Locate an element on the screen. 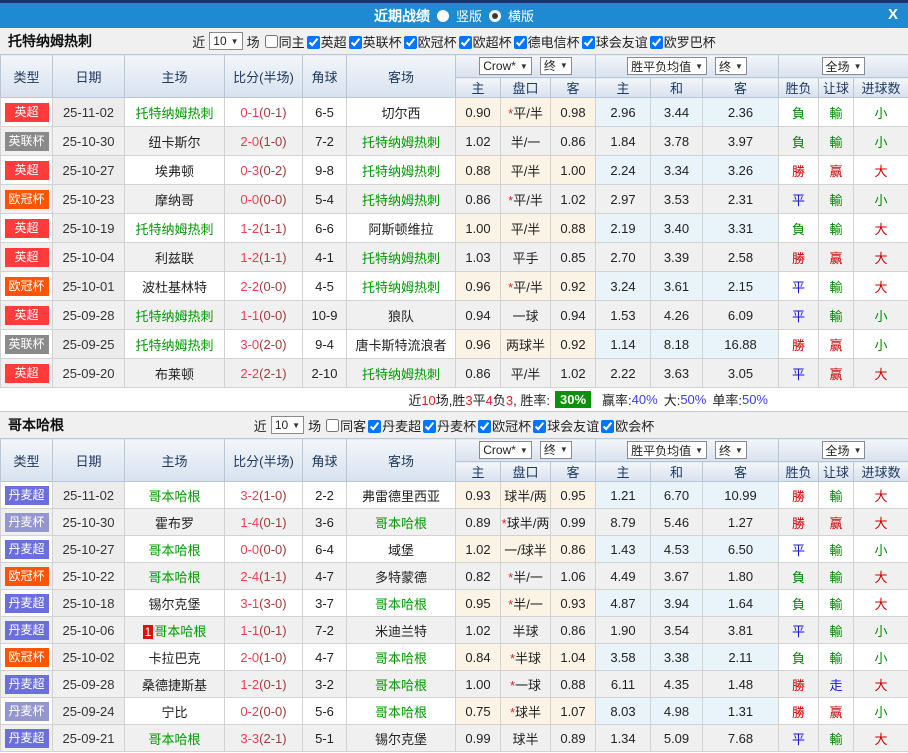 The width and height of the screenshot is (908, 753). home-team-name: 利兹联 is located at coordinates (174, 258).